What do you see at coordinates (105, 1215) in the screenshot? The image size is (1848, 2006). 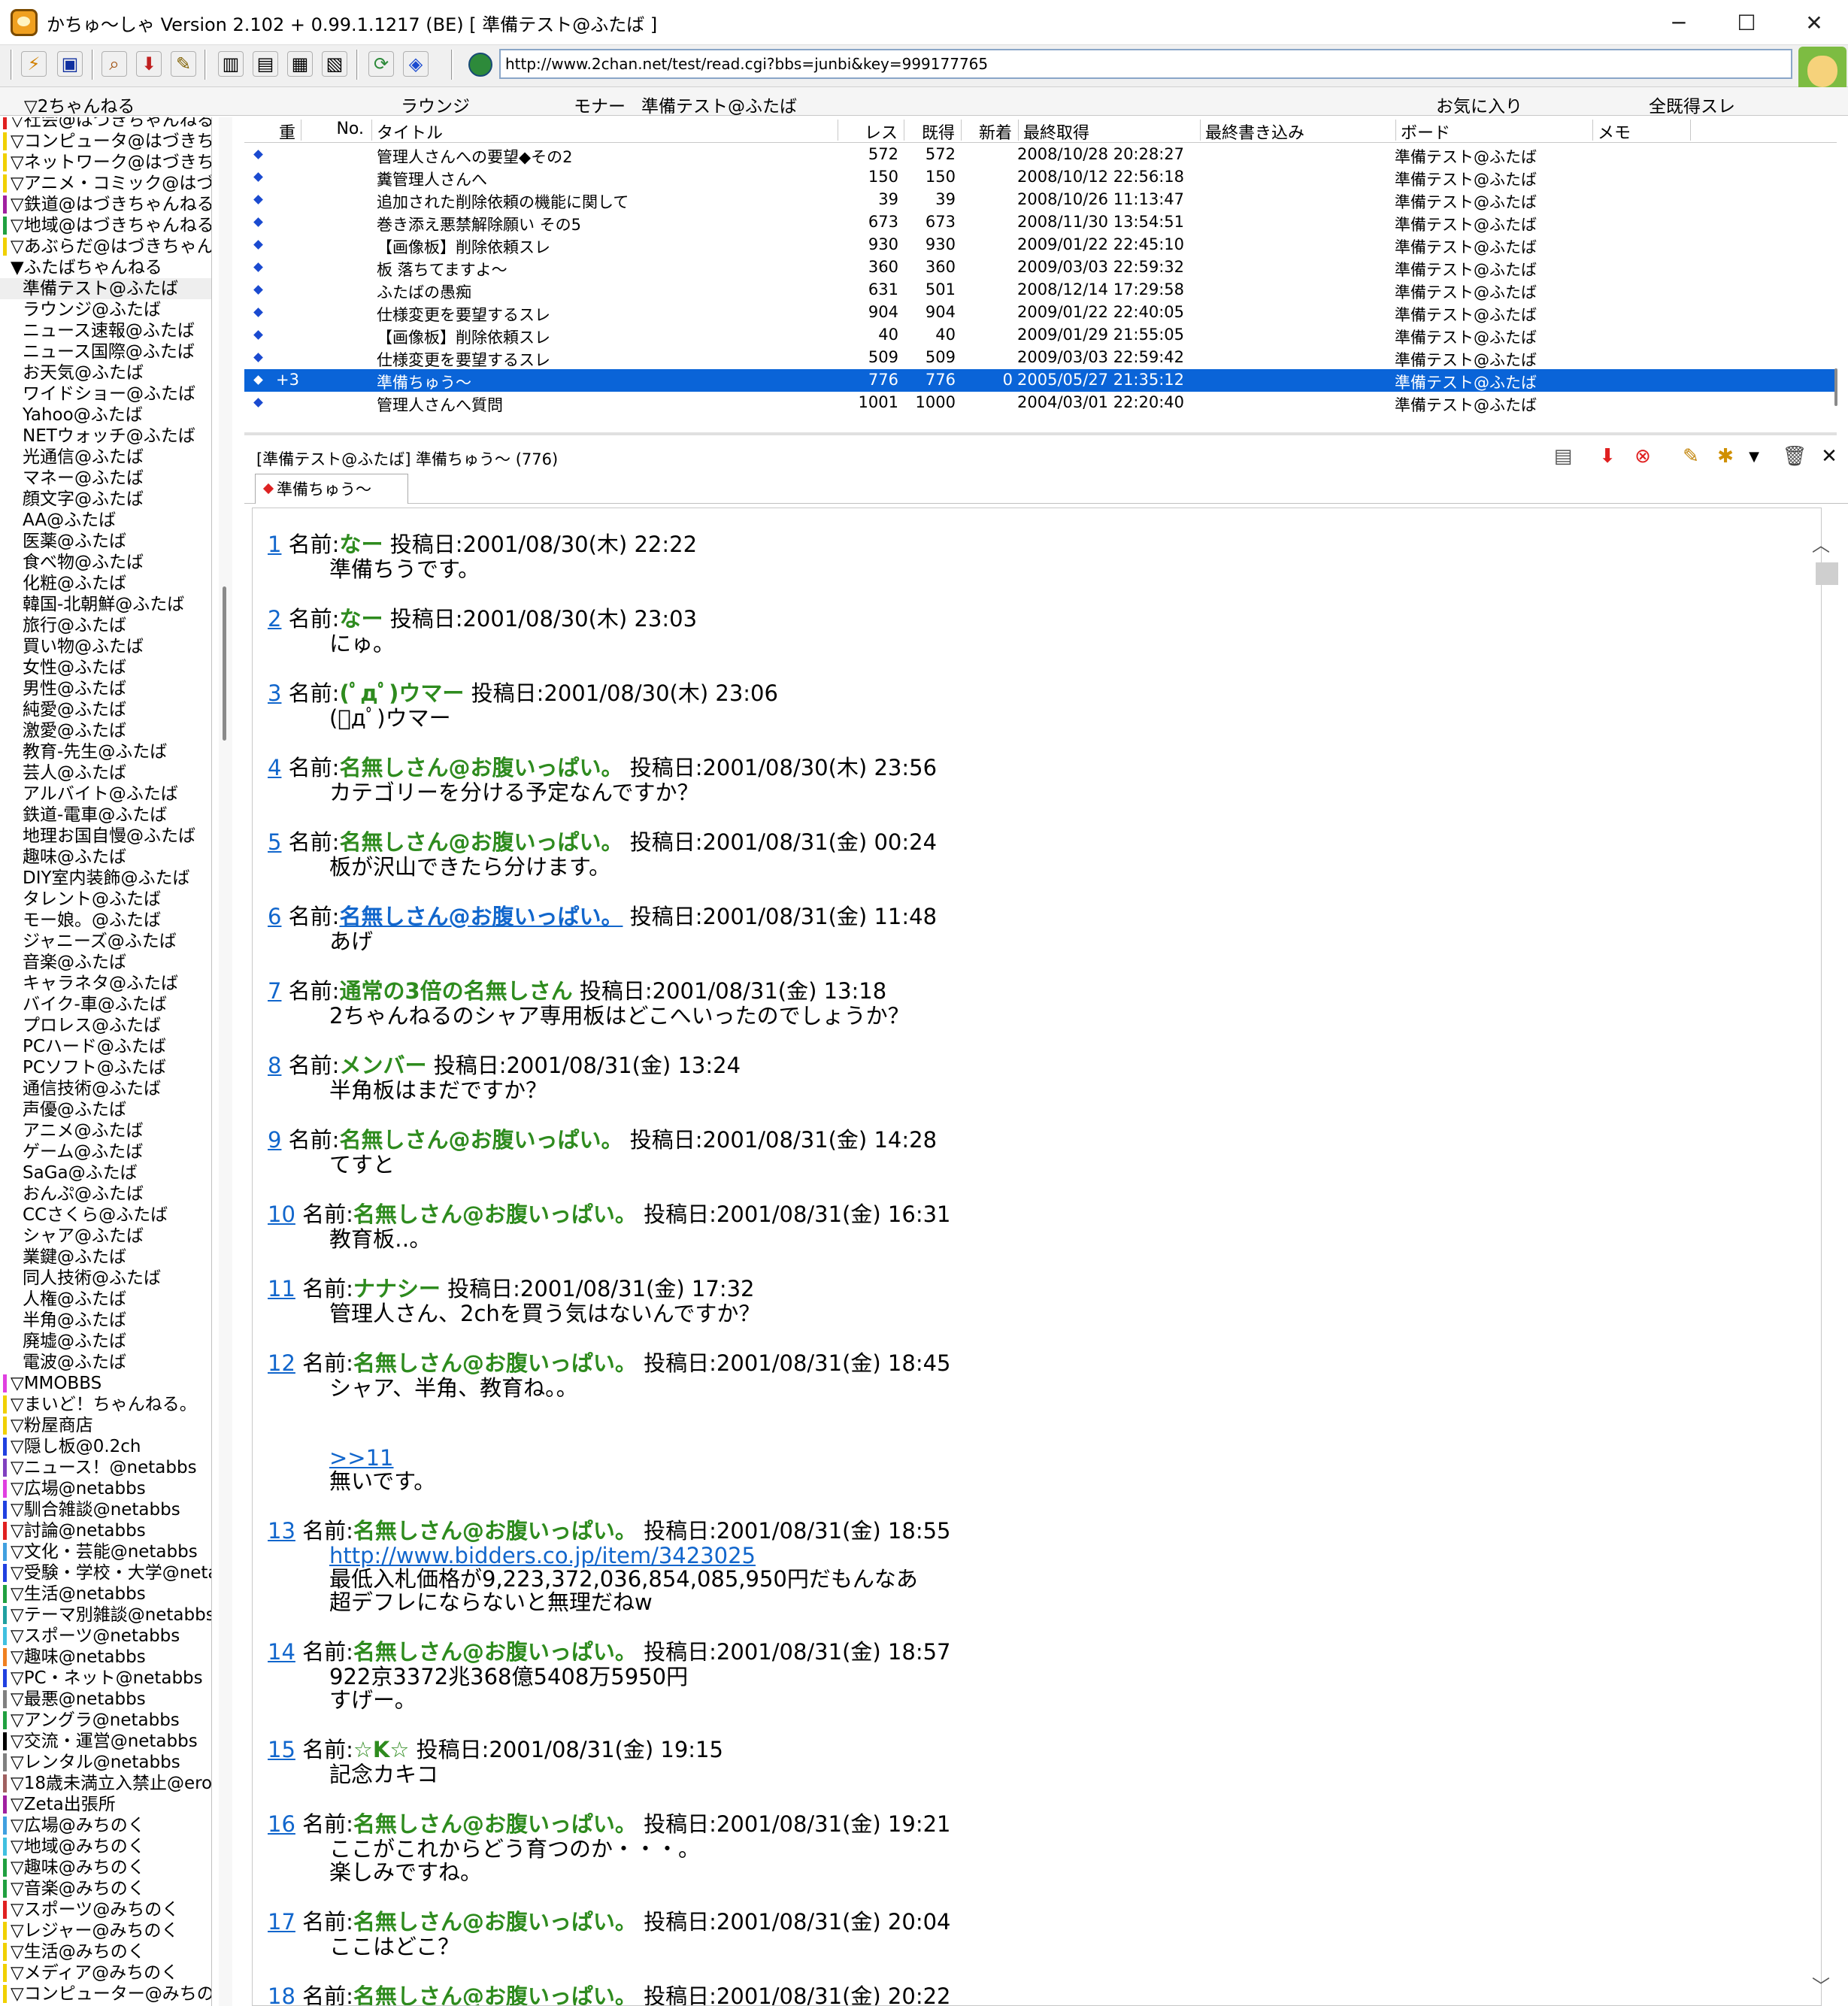 I see `board-item: CCさくら@ふたば` at bounding box center [105, 1215].